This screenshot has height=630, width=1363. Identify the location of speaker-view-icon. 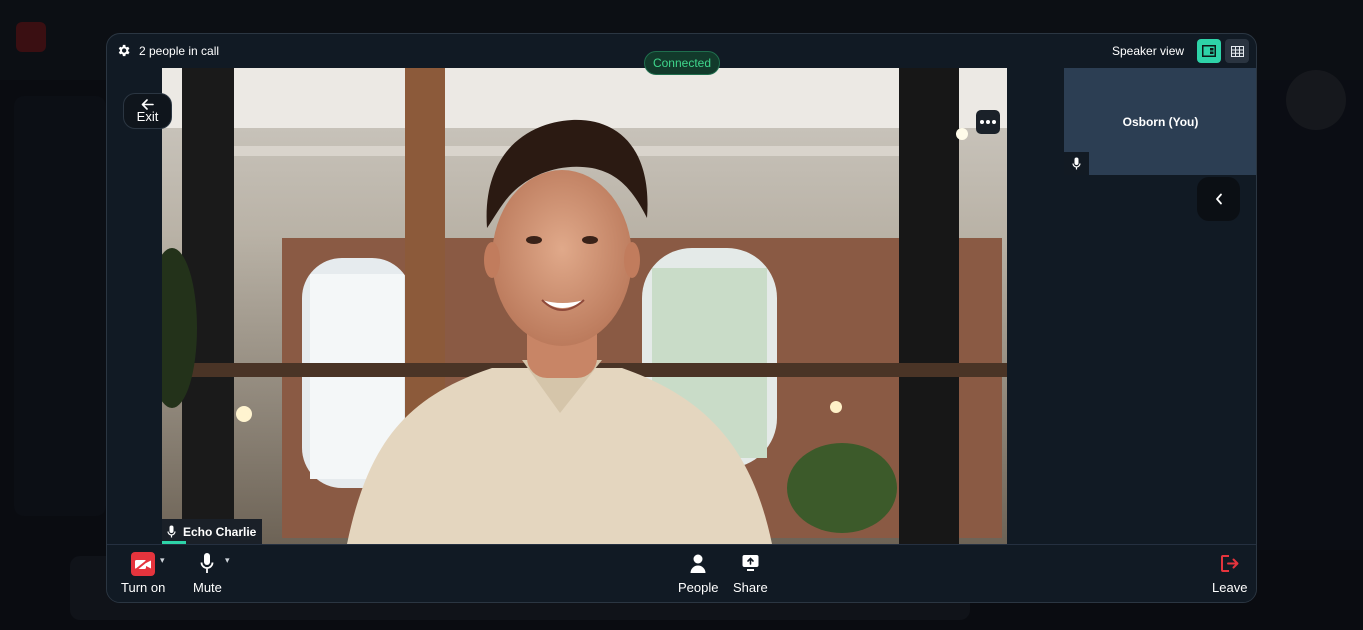
(1209, 51).